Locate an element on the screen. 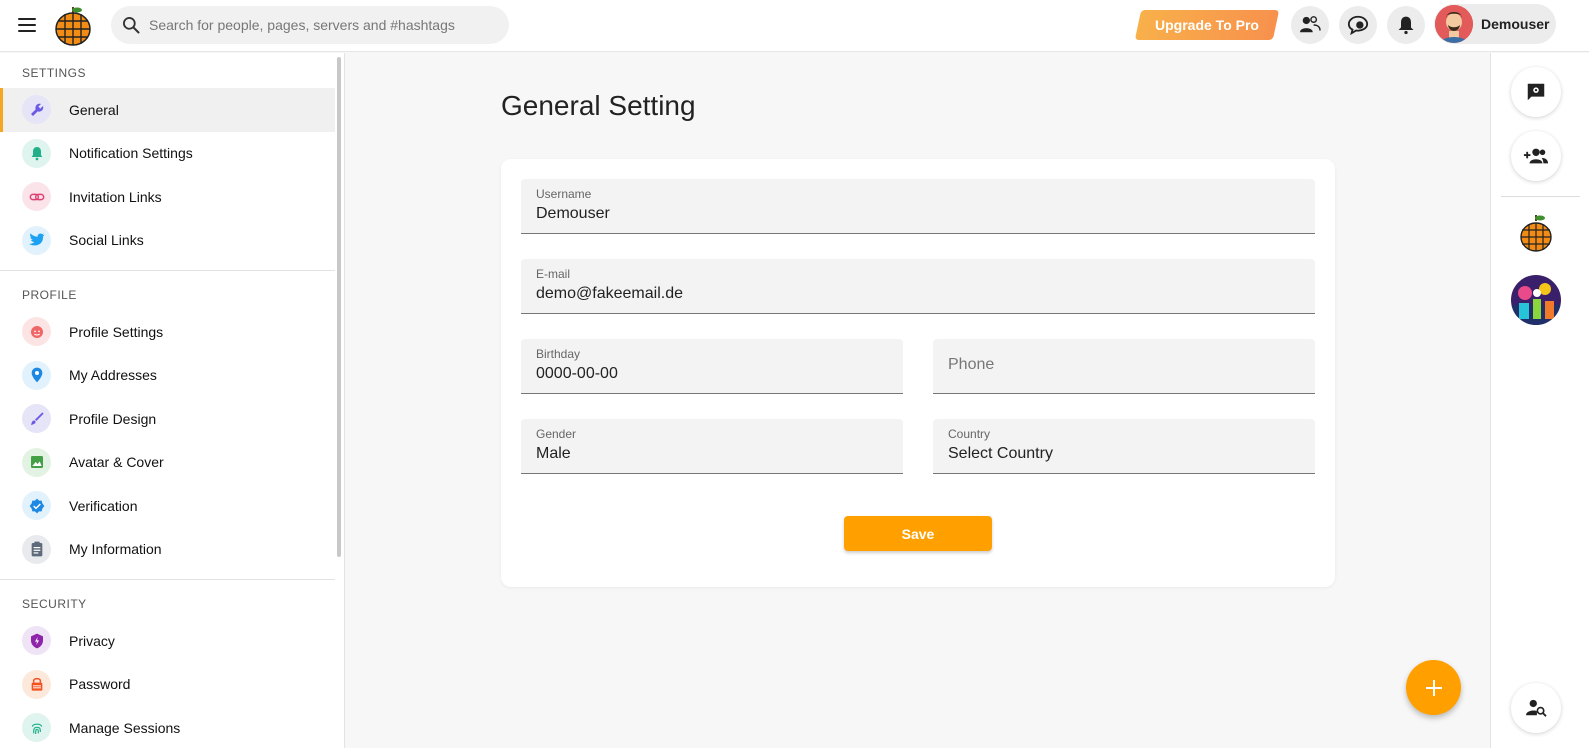 This screenshot has height=748, width=1589. sidebar-item-label: Social Links is located at coordinates (106, 240).